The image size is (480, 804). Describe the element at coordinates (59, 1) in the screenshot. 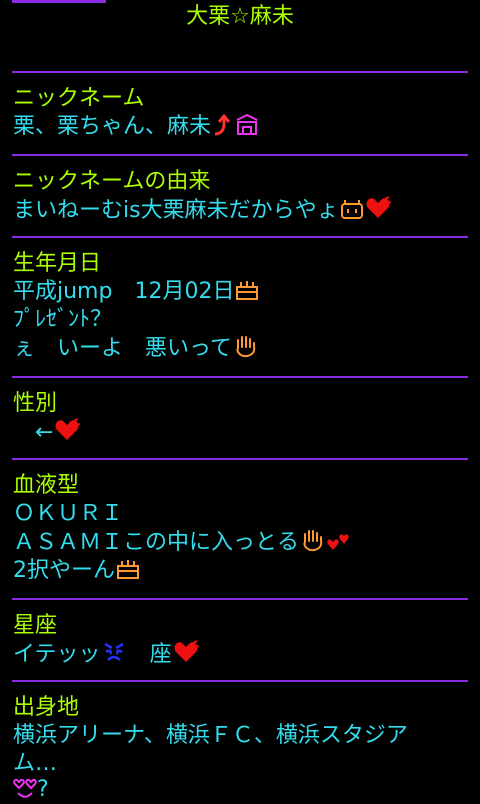

I see `top-tab-indicator` at that location.